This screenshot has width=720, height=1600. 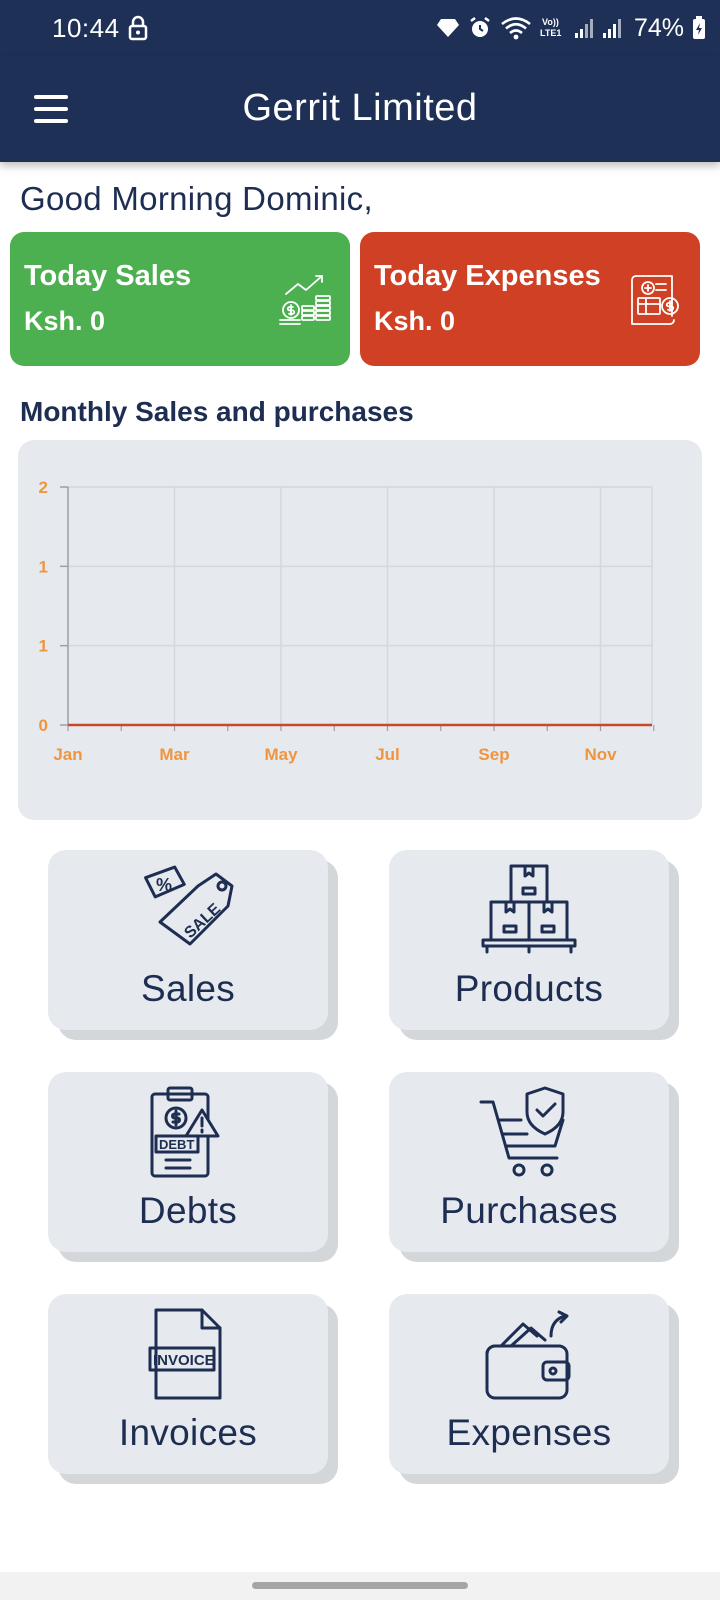 I want to click on tile-sales-label: Sales, so click(x=188, y=988).